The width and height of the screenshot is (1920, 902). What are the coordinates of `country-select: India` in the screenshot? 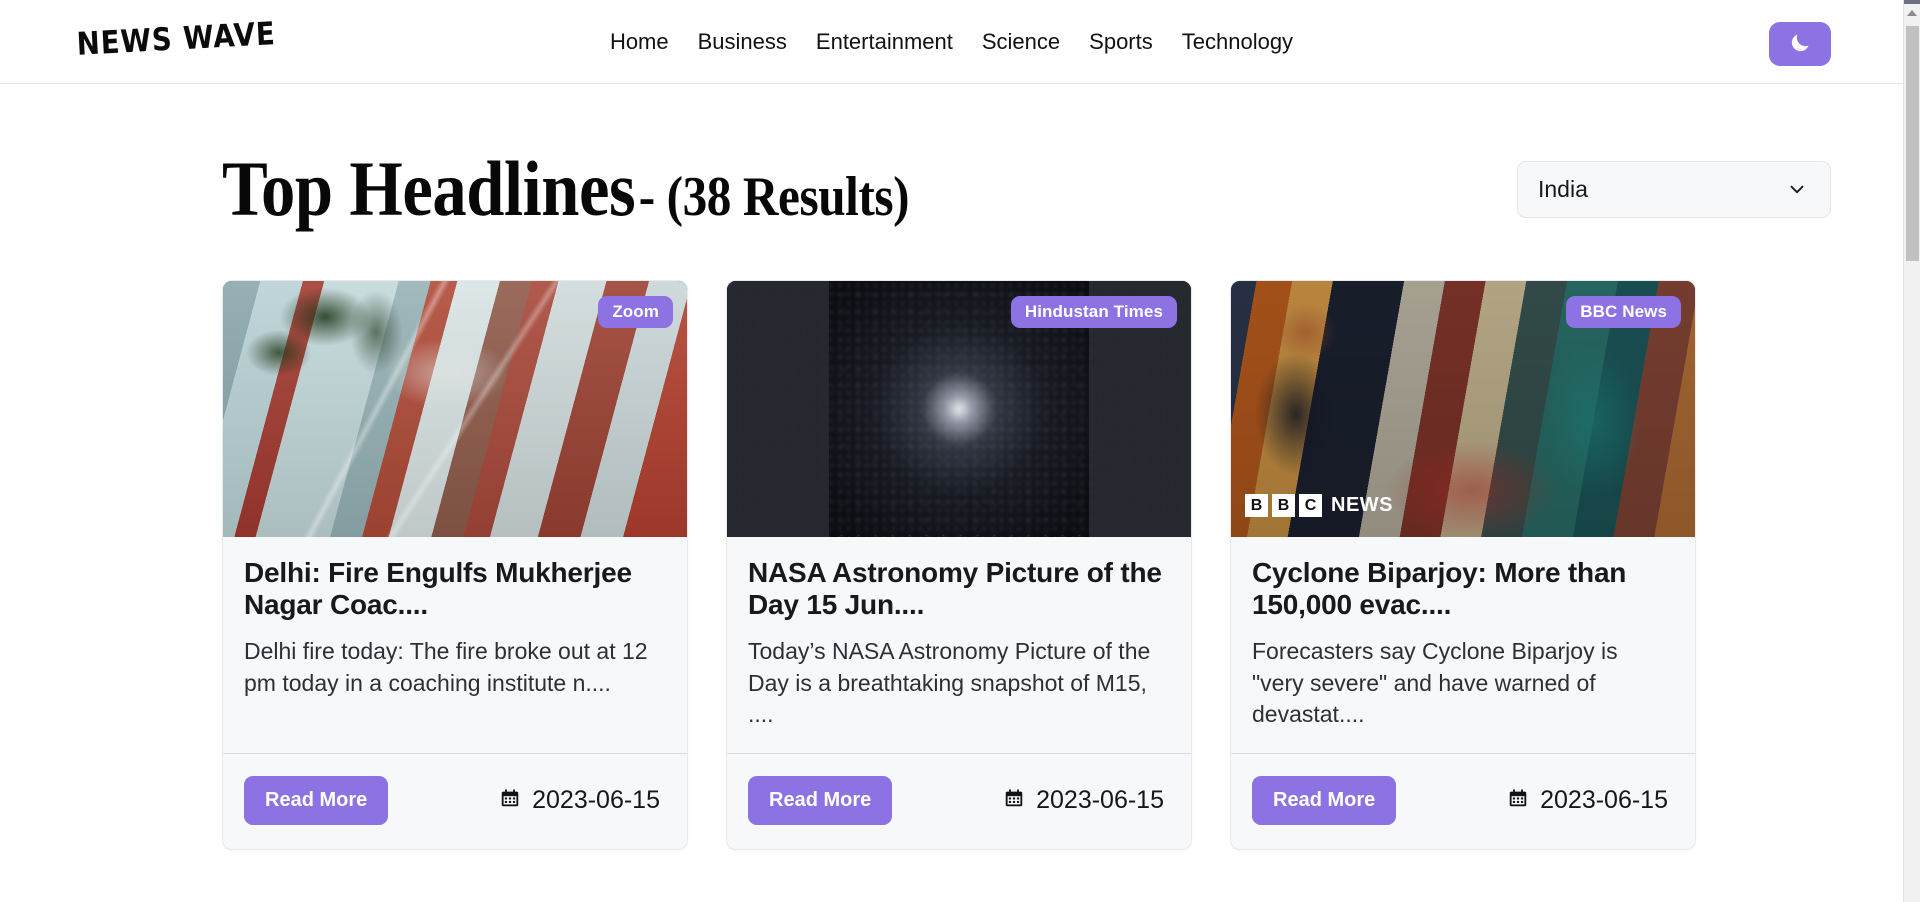 It's located at (1674, 189).